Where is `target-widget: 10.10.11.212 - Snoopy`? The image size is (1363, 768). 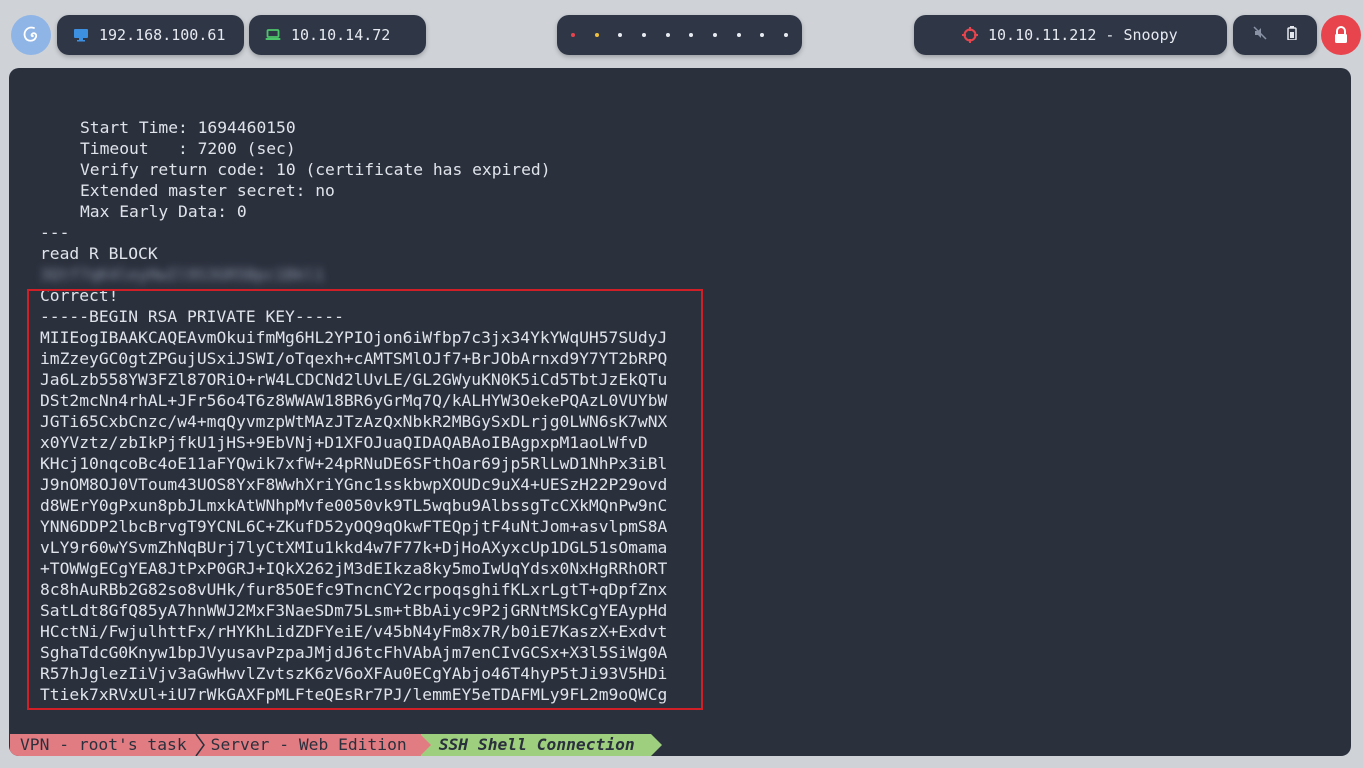 target-widget: 10.10.11.212 - Snoopy is located at coordinates (1070, 35).